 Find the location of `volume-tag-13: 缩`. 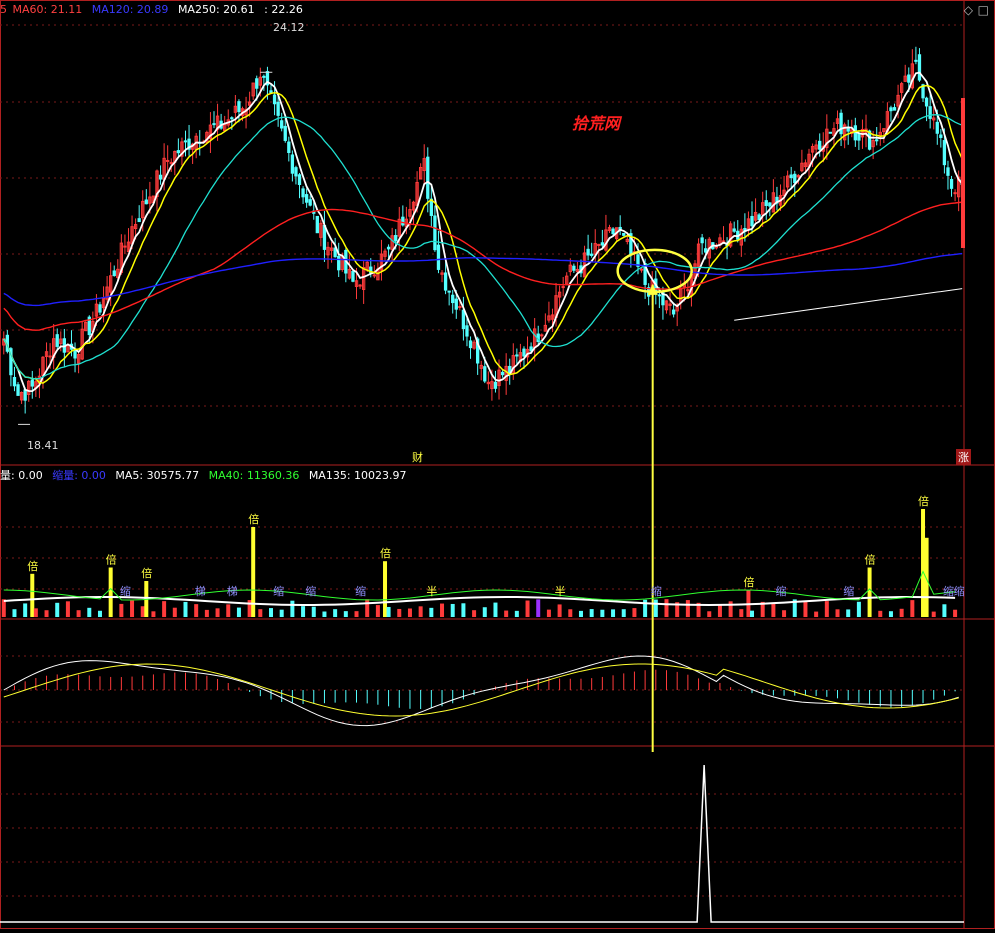

volume-tag-13: 缩 is located at coordinates (656, 591).